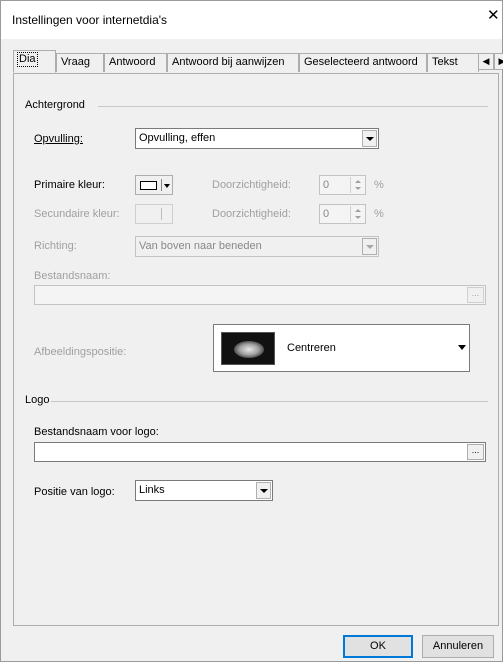  What do you see at coordinates (80, 352) in the screenshot?
I see `image-position-label: Afbeeldingspositie:` at bounding box center [80, 352].